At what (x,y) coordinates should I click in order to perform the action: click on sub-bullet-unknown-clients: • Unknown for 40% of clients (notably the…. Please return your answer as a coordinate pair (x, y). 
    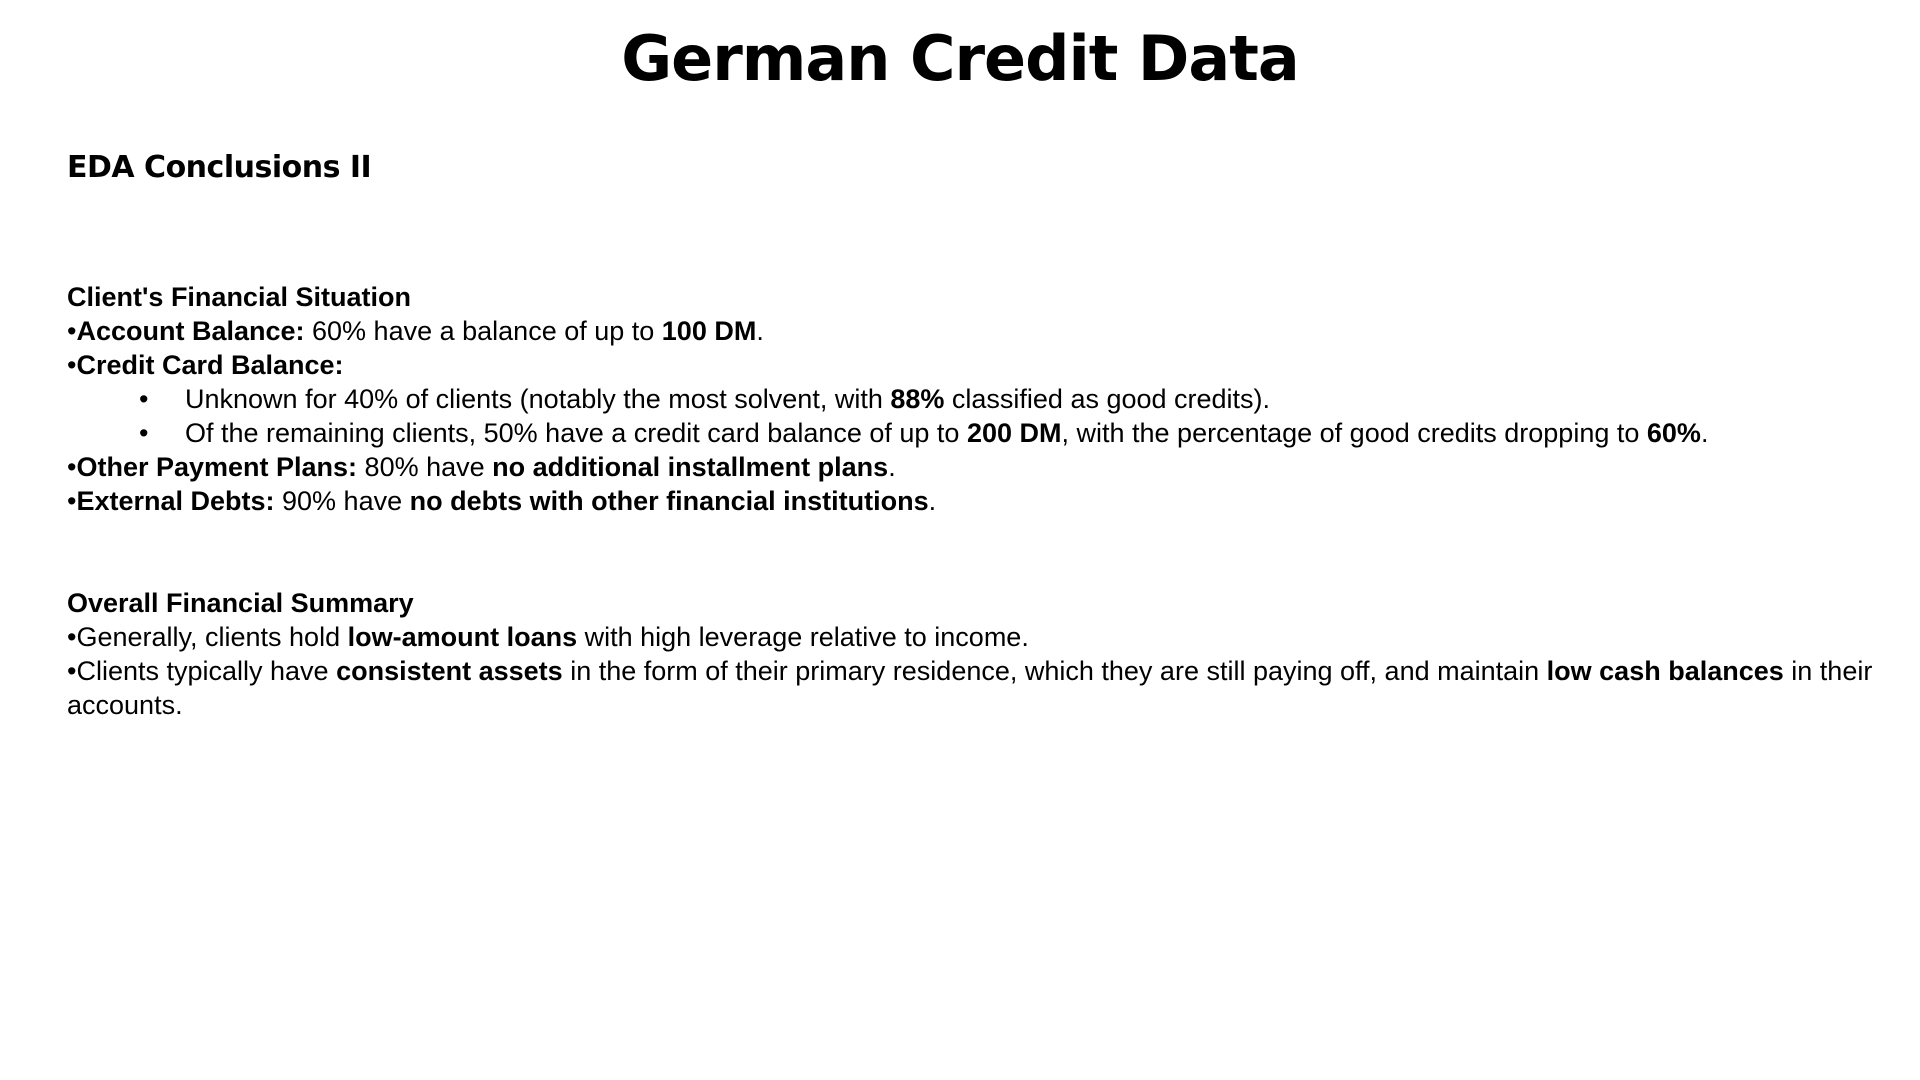
    Looking at the image, I should click on (977, 399).